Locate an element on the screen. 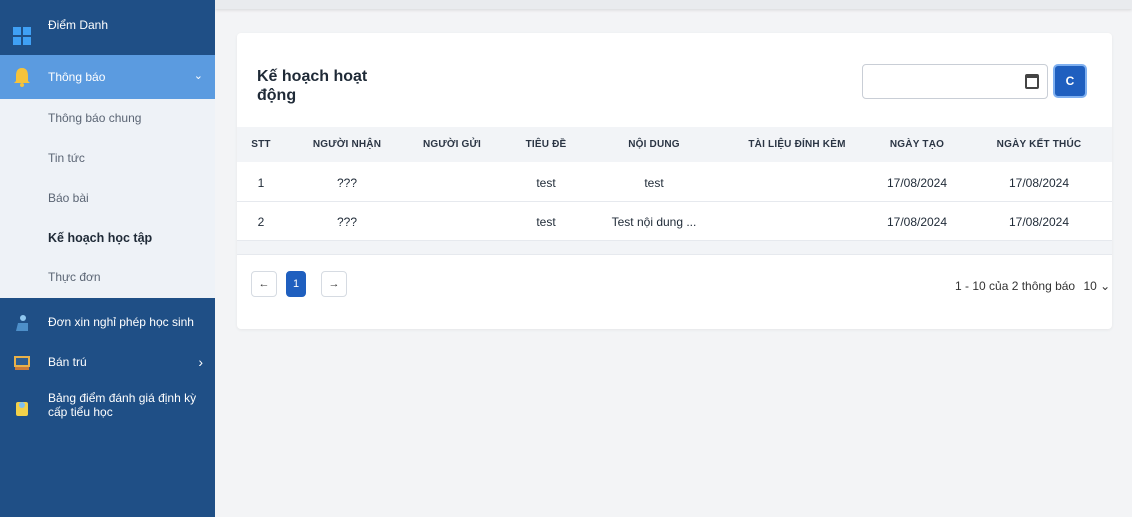 The image size is (1132, 517). column-header-stt: STT is located at coordinates (261, 144).